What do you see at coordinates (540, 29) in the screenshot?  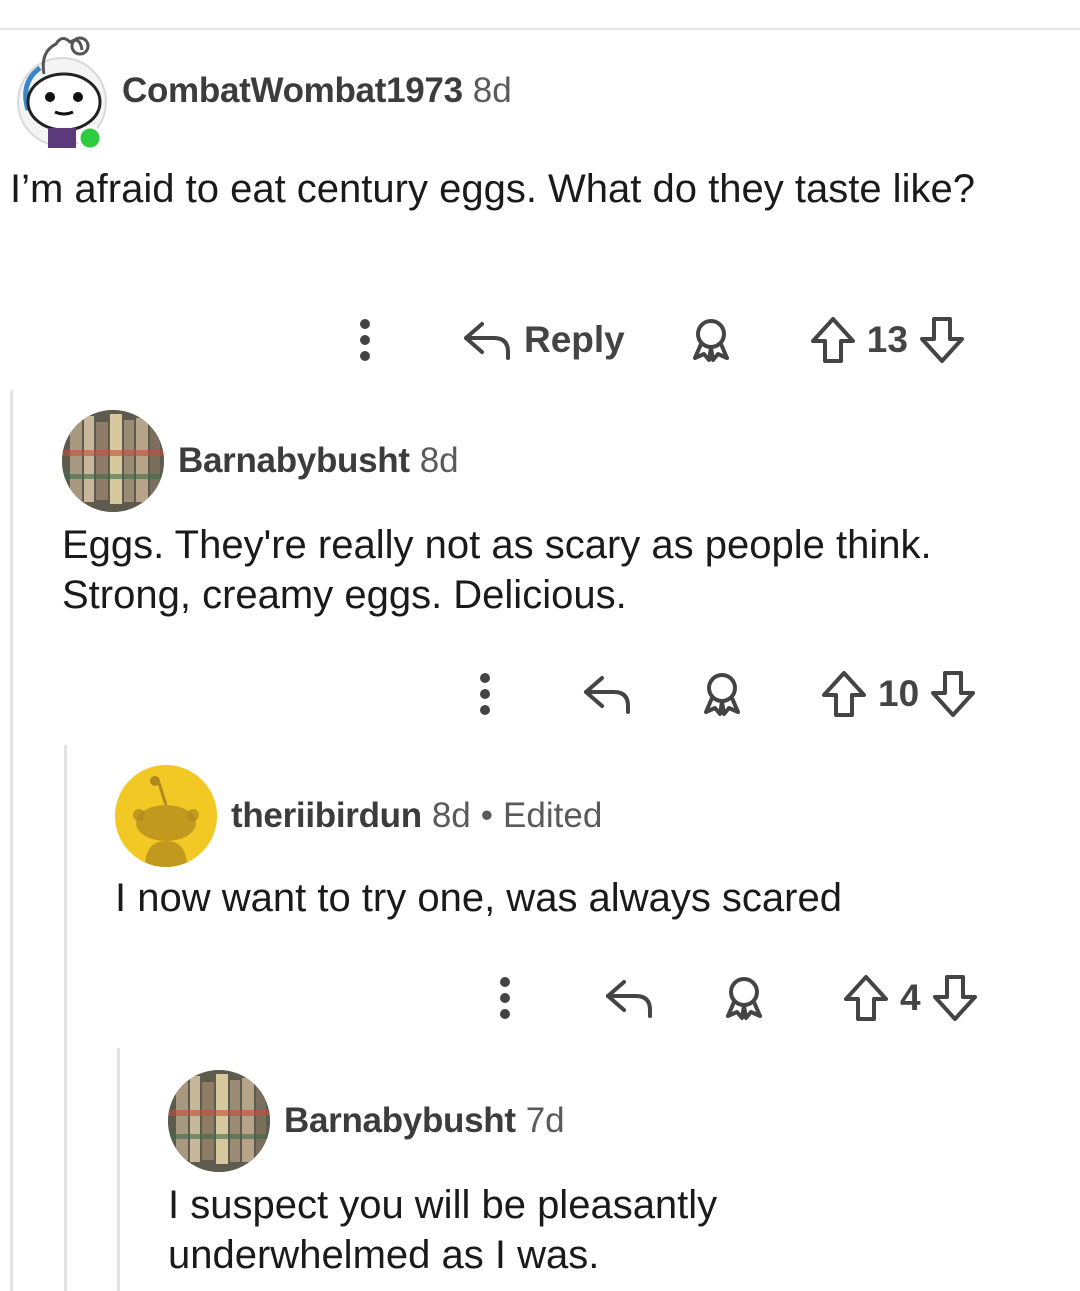 I see `top-divider` at bounding box center [540, 29].